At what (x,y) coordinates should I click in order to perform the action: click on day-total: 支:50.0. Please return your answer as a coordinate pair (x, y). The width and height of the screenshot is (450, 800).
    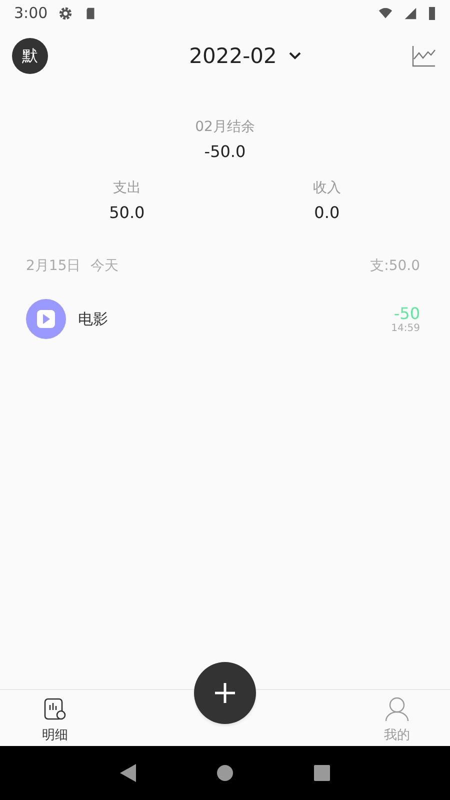
    Looking at the image, I should click on (395, 266).